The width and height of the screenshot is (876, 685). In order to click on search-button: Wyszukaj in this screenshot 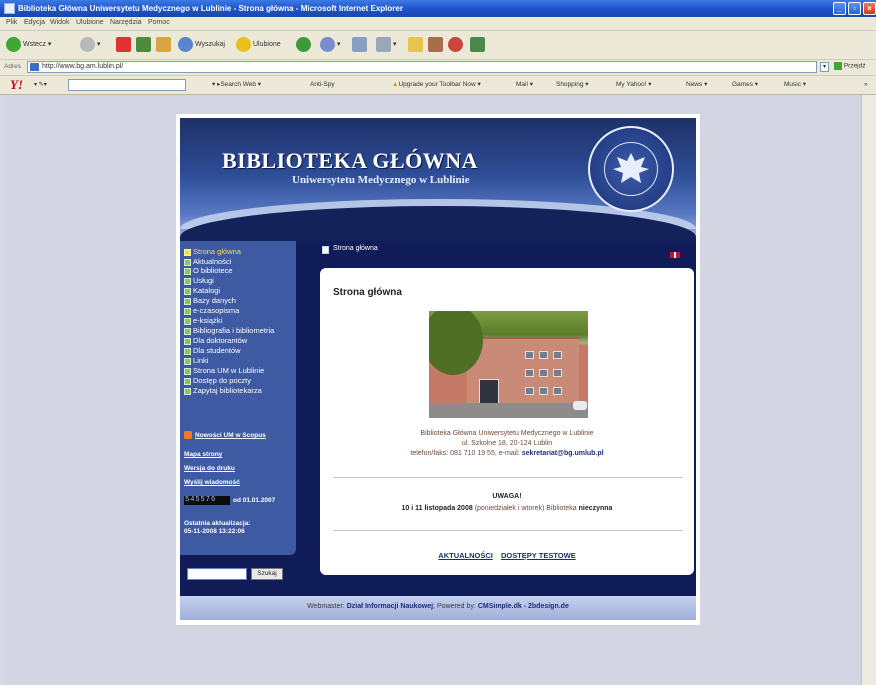, I will do `click(201, 44)`.